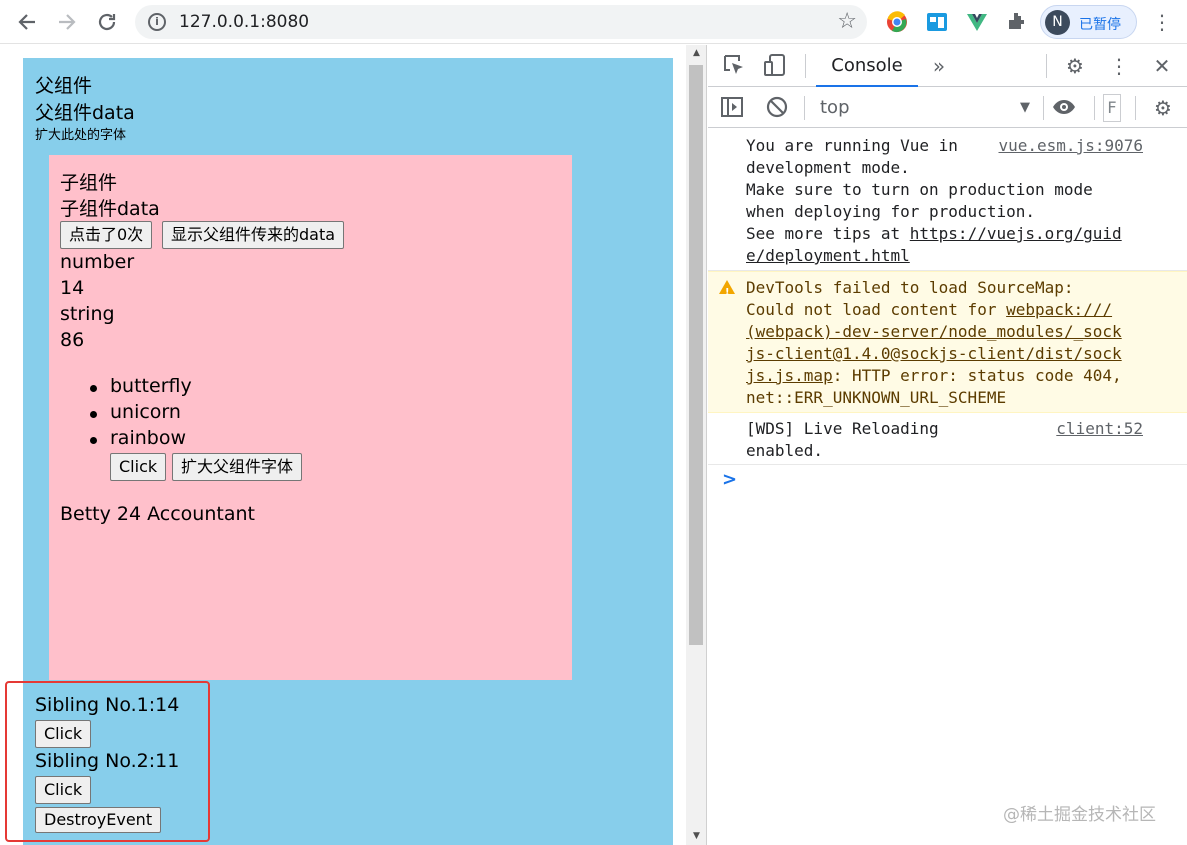 The image size is (1187, 845). What do you see at coordinates (106, 235) in the screenshot?
I see `click-count-button: 点击了0次` at bounding box center [106, 235].